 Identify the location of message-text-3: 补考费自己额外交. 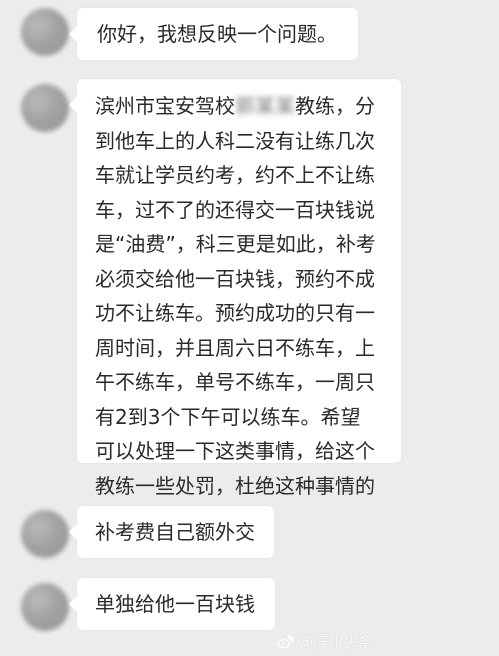
(175, 532).